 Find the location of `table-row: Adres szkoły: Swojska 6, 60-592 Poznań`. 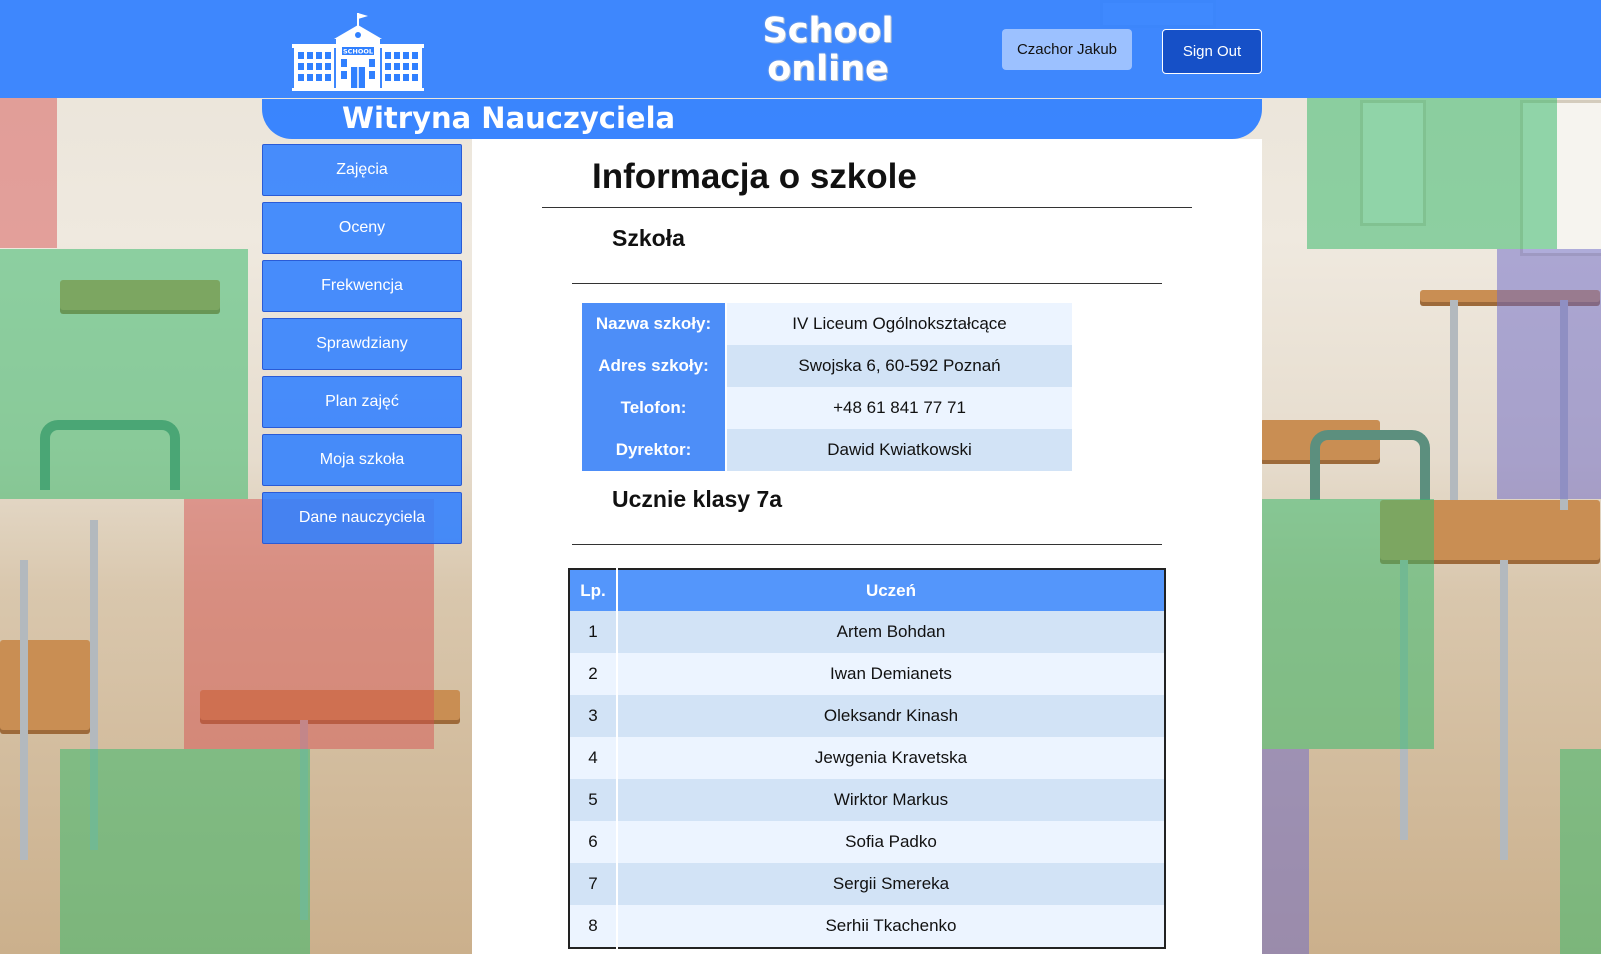

table-row: Adres szkoły: Swojska 6, 60-592 Poznań is located at coordinates (827, 366).